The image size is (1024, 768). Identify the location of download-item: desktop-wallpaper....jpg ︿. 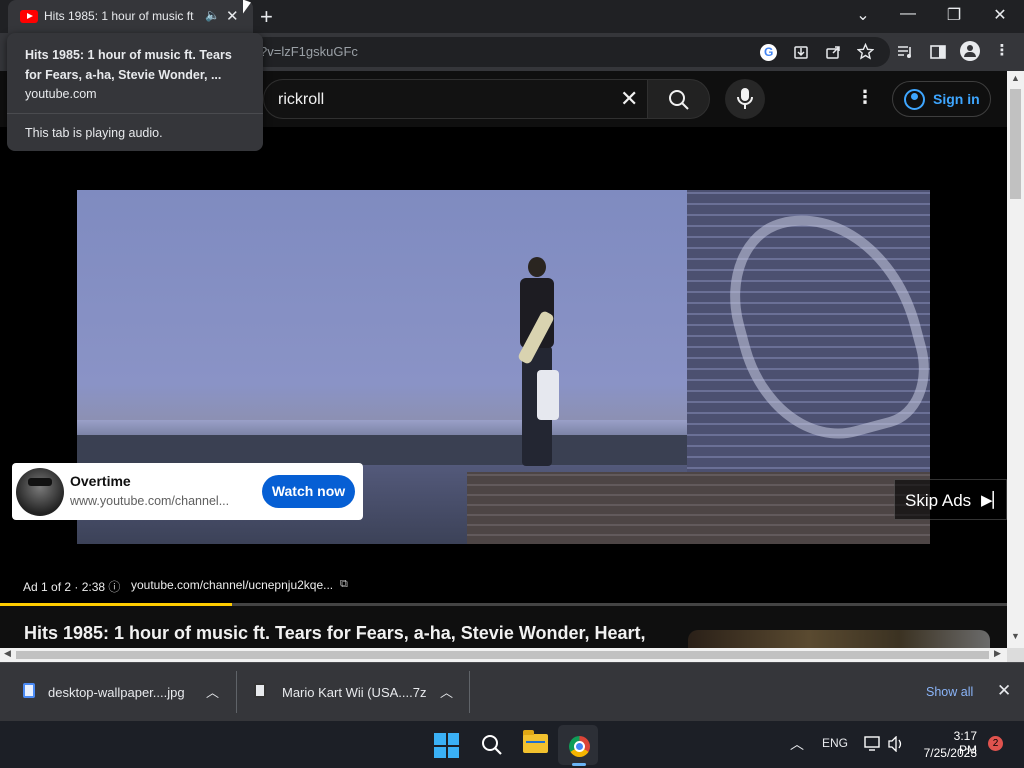
(118, 692).